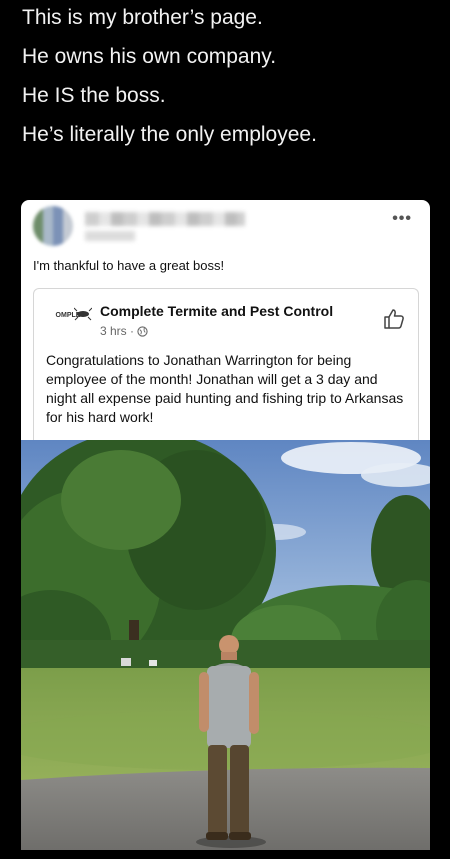 Image resolution: width=450 pixels, height=859 pixels. What do you see at coordinates (117, 331) in the screenshot?
I see `post-time: 3 hrs ·` at bounding box center [117, 331].